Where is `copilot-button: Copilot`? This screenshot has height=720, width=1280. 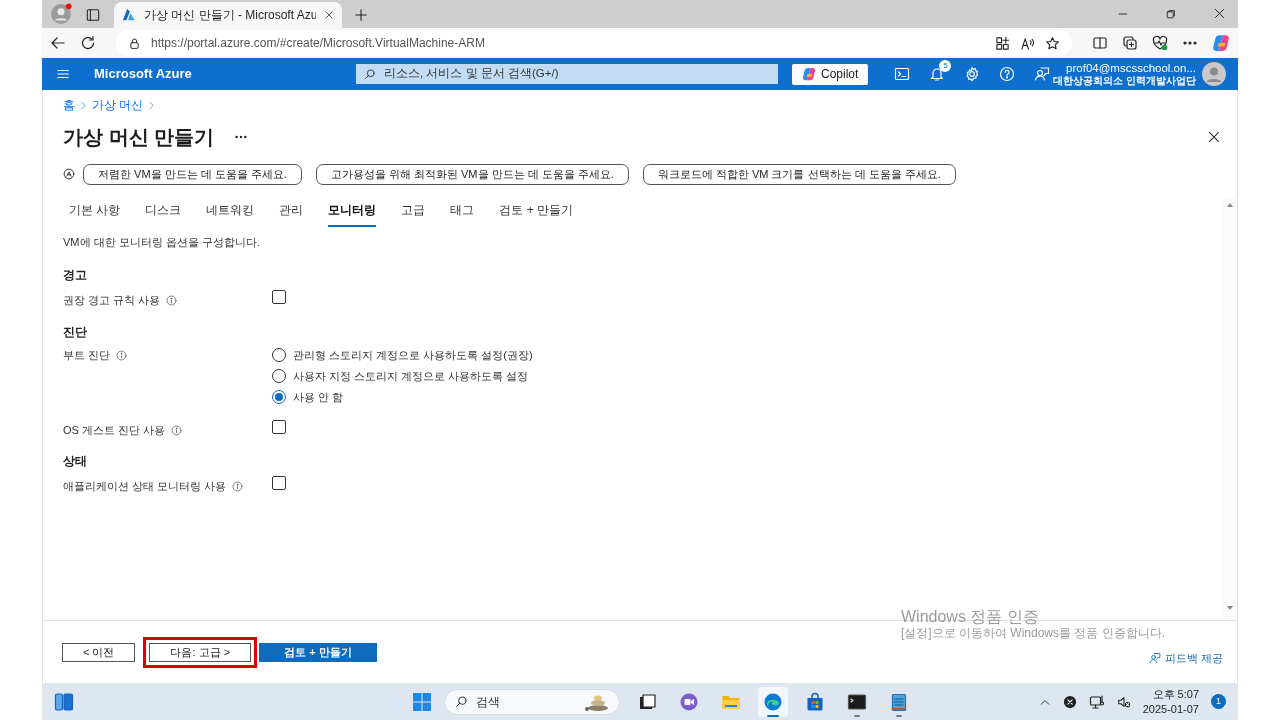 copilot-button: Copilot is located at coordinates (830, 74).